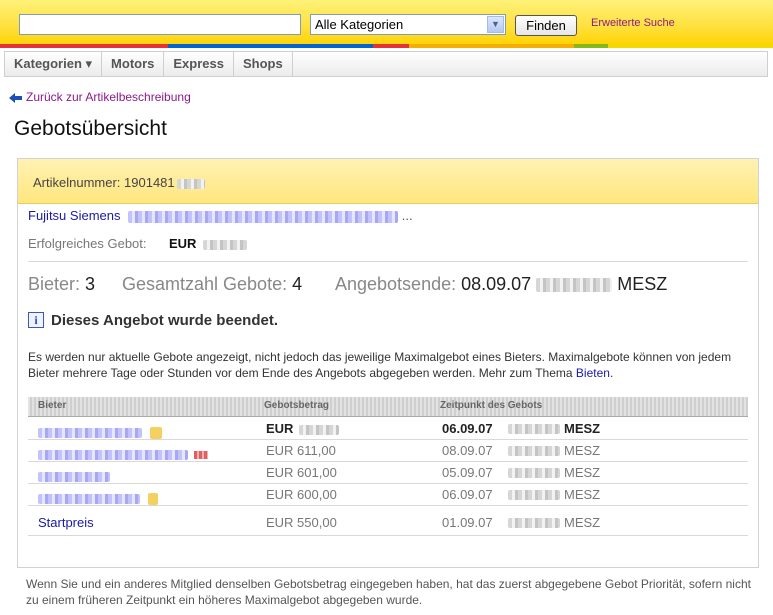 Image resolution: width=773 pixels, height=615 pixels. I want to click on back-to-item-link: Zurück zur Artikelbeschreibung, so click(108, 97).